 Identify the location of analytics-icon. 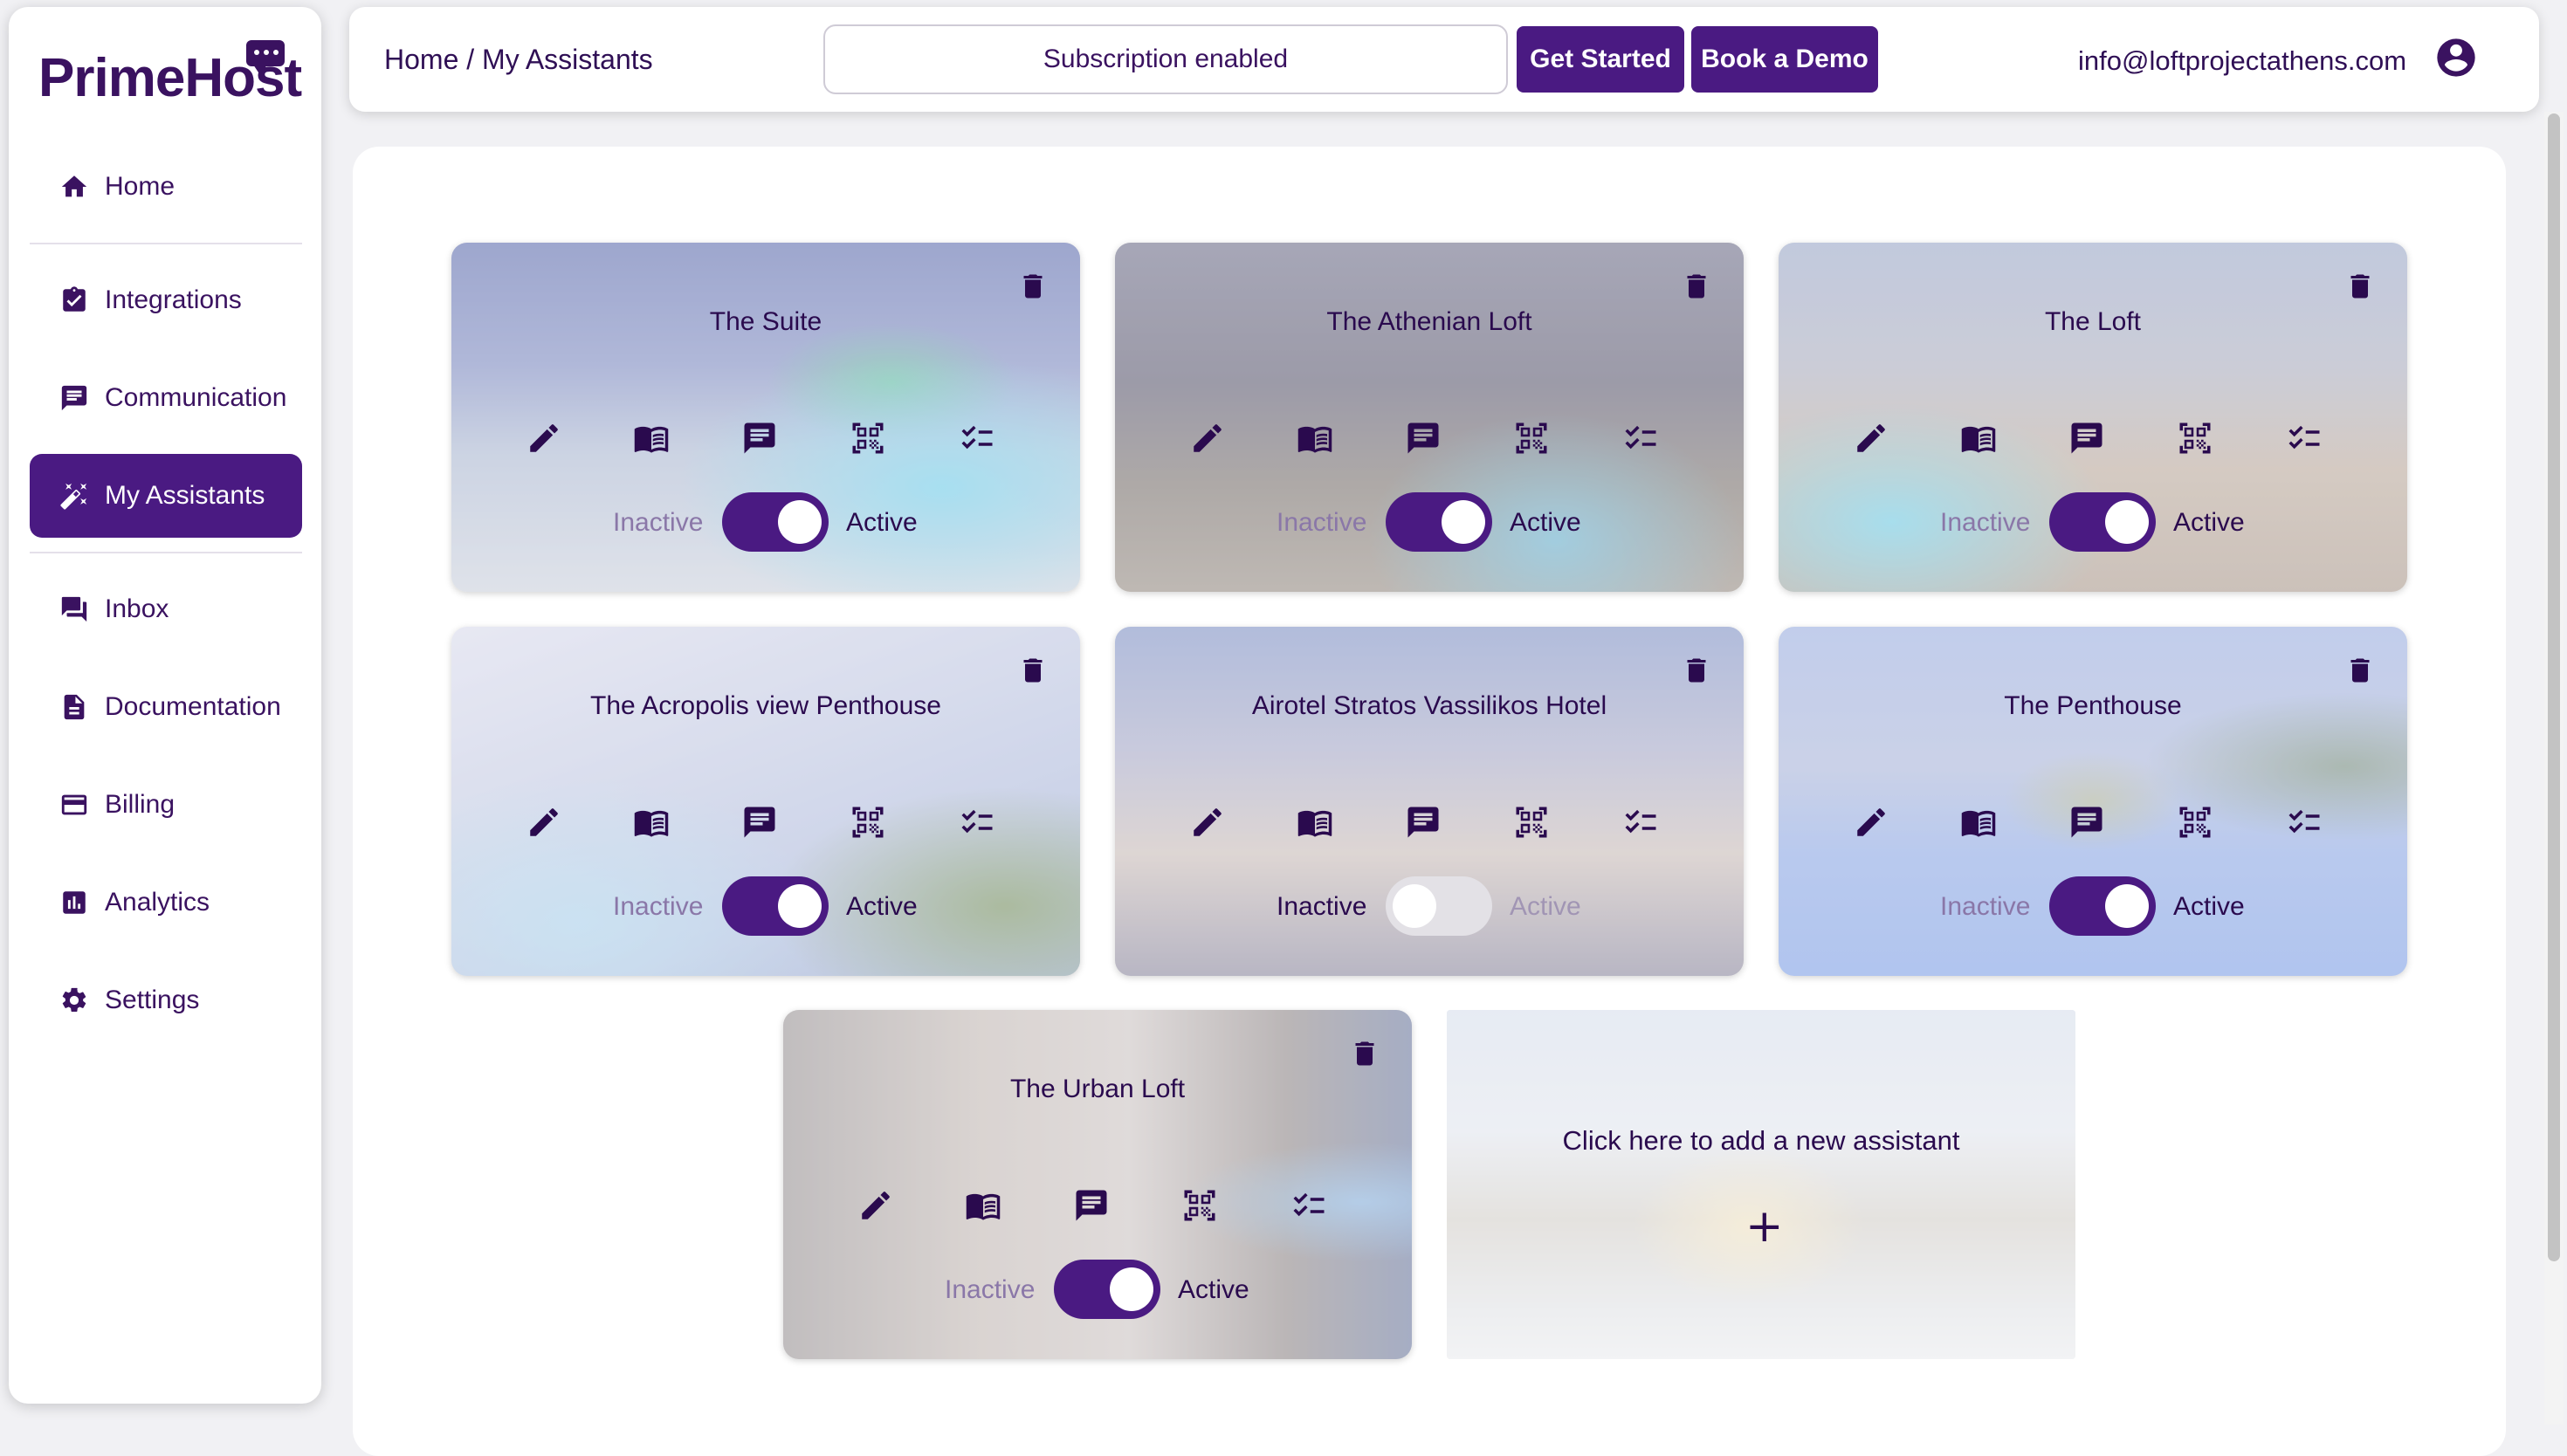
(74, 902).